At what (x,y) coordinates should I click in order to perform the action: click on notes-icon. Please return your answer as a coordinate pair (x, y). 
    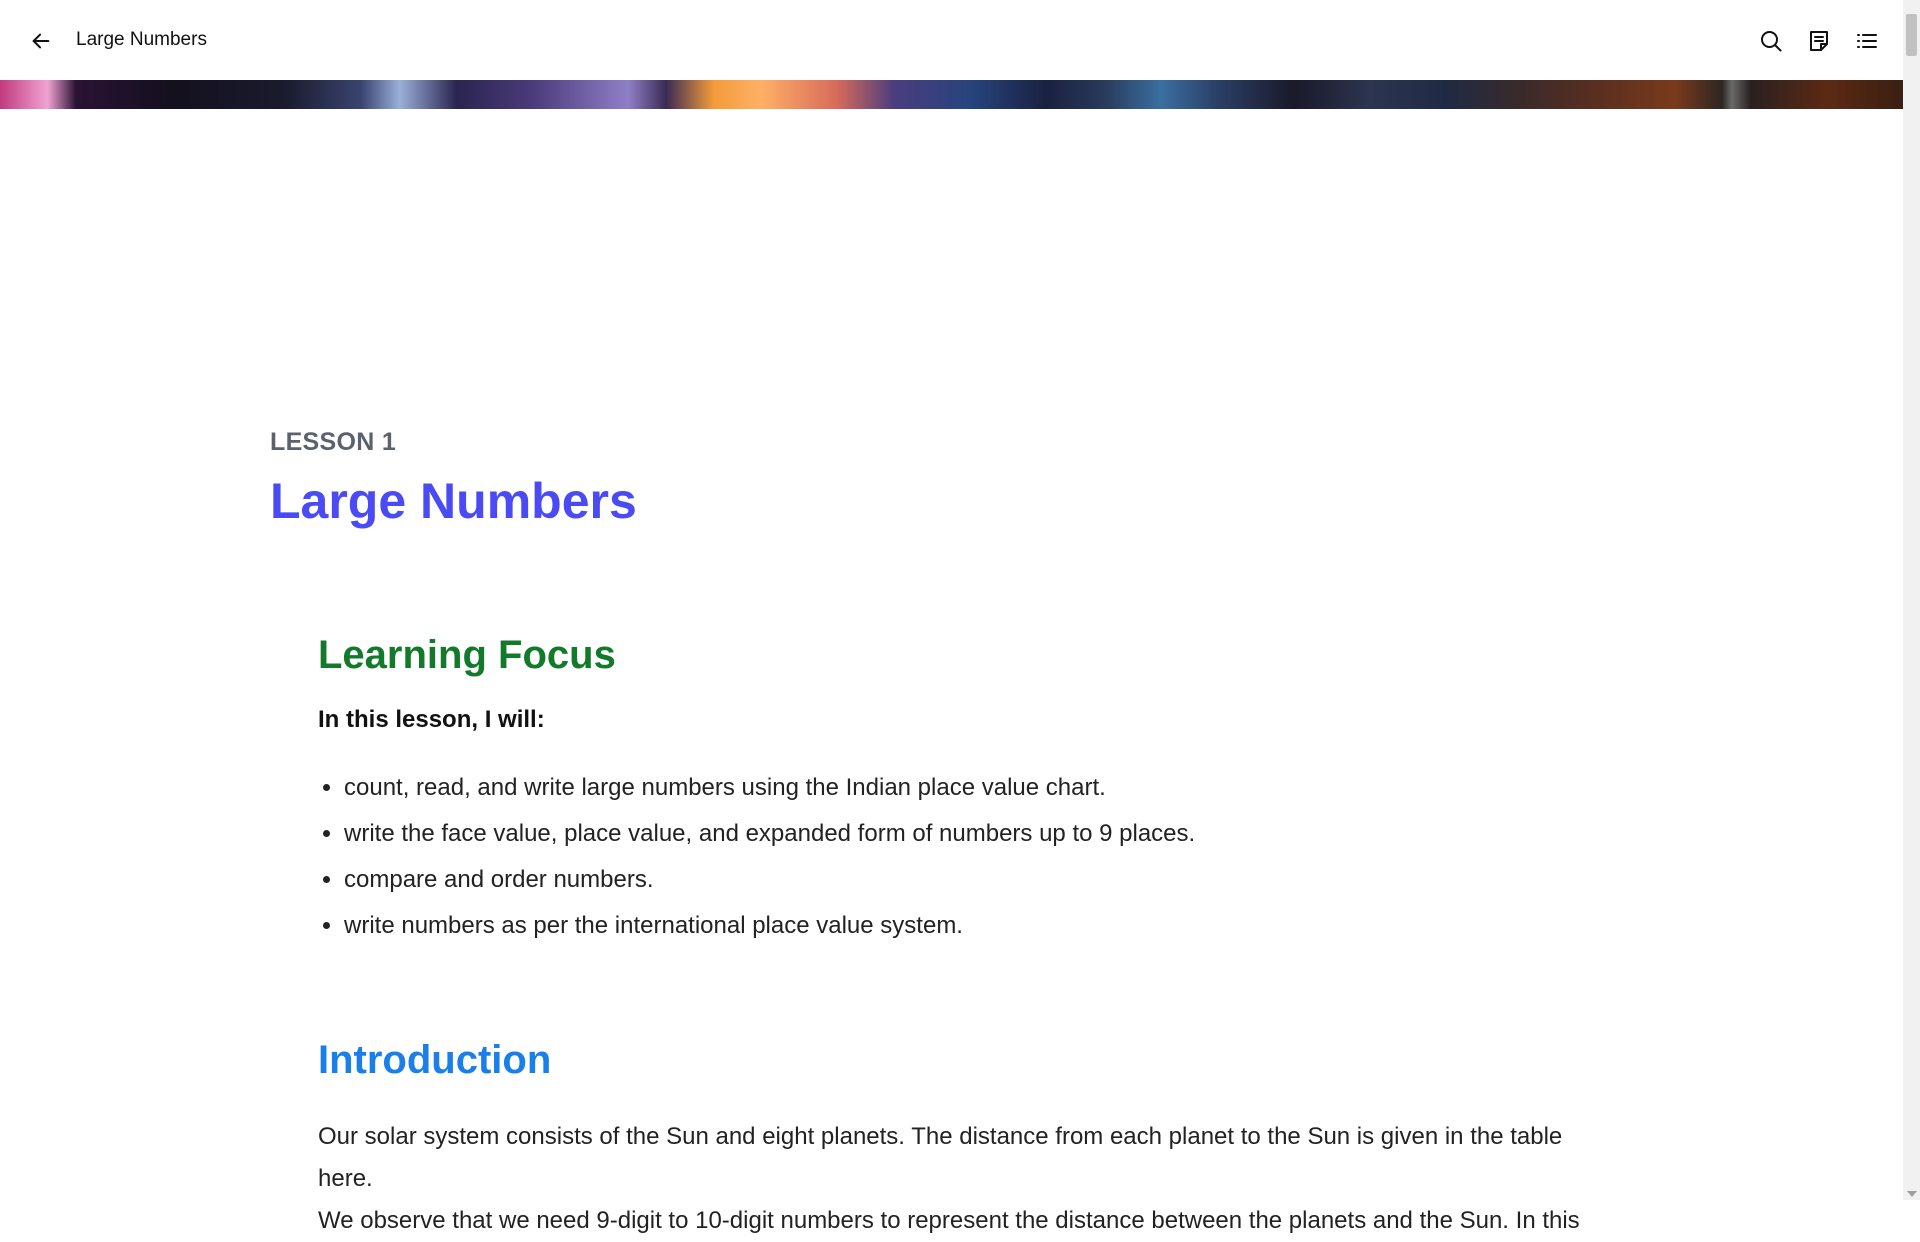
    Looking at the image, I should click on (1819, 41).